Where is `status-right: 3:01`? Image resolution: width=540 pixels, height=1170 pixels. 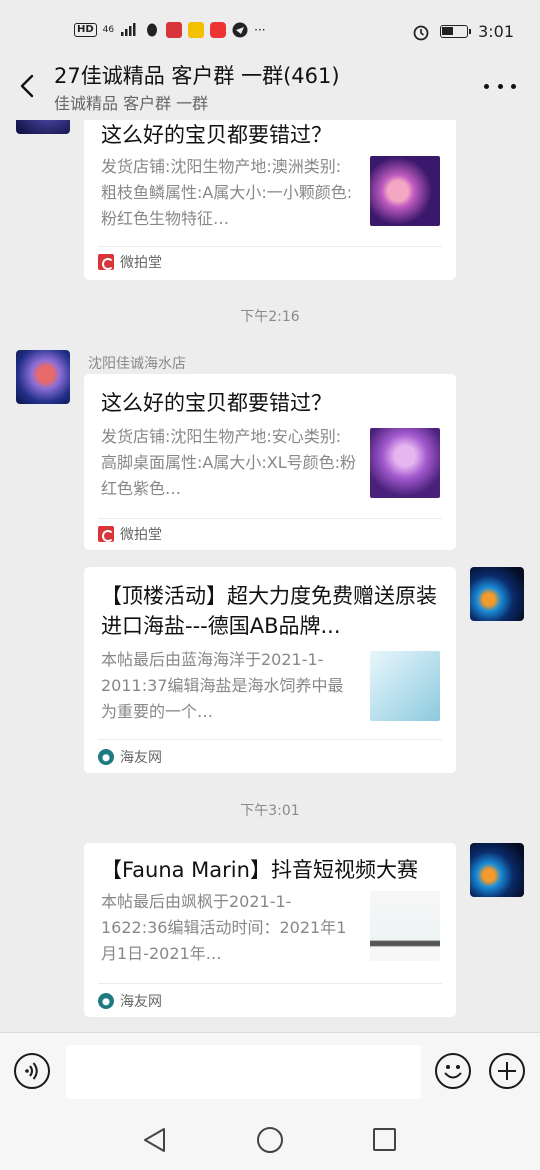
status-right: 3:01 is located at coordinates (463, 31).